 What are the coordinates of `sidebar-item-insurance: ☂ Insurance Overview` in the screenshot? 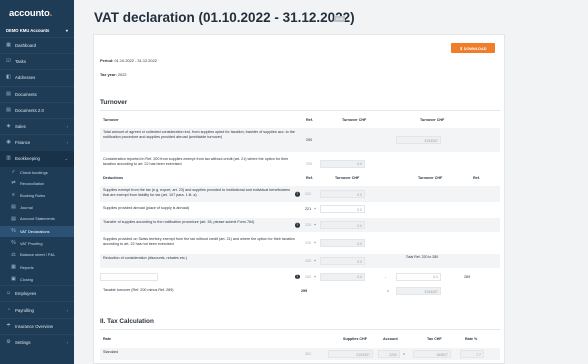 It's located at (37, 325).